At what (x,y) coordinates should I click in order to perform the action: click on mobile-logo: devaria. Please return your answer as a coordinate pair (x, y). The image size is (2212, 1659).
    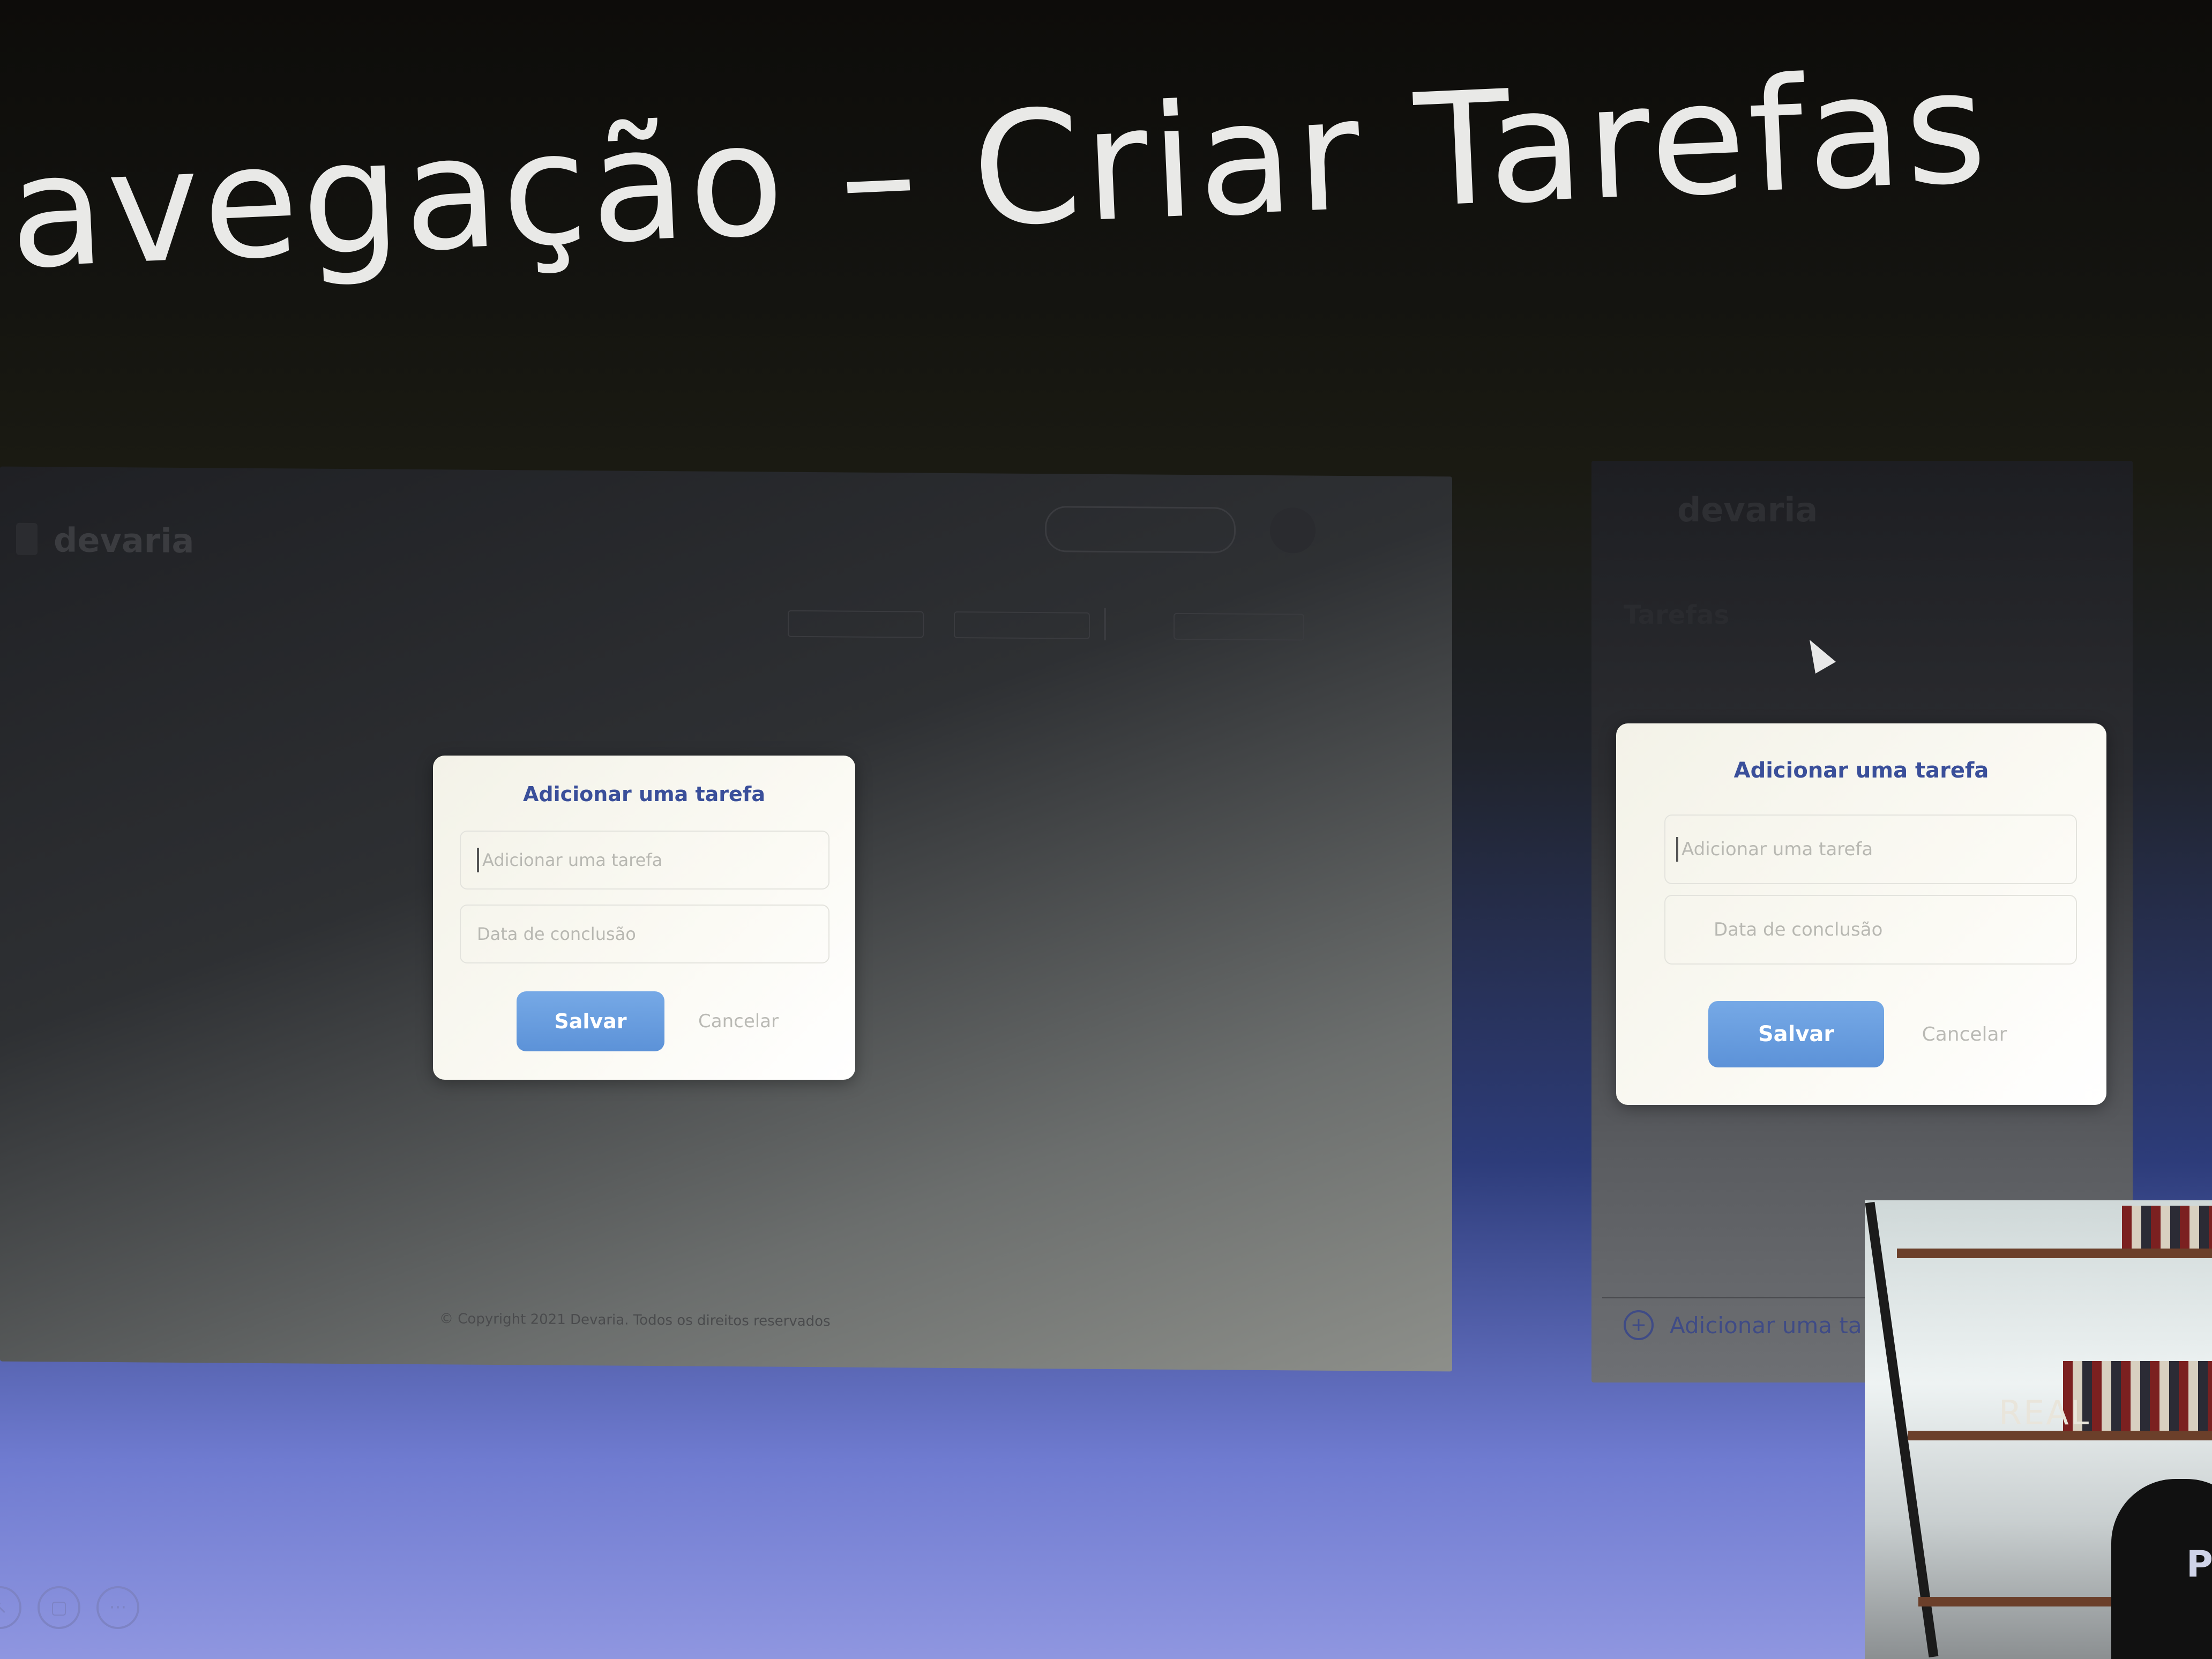
    Looking at the image, I should click on (1747, 509).